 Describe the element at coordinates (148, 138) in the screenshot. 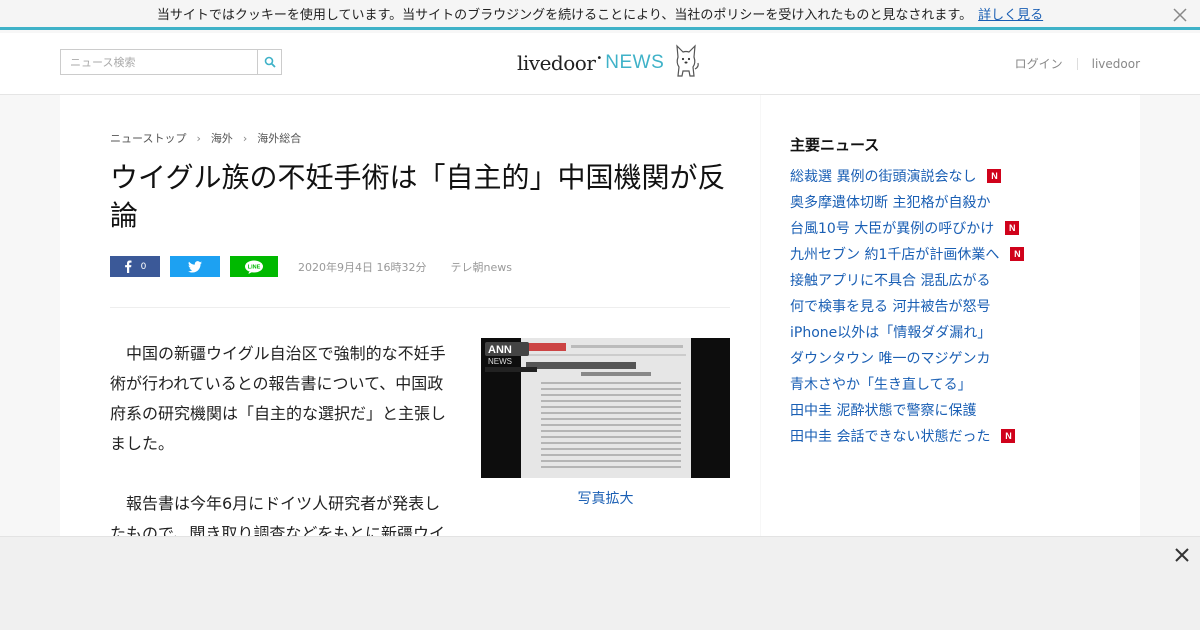

I see `breadcrumb-item-news-top: ニューストップ` at that location.